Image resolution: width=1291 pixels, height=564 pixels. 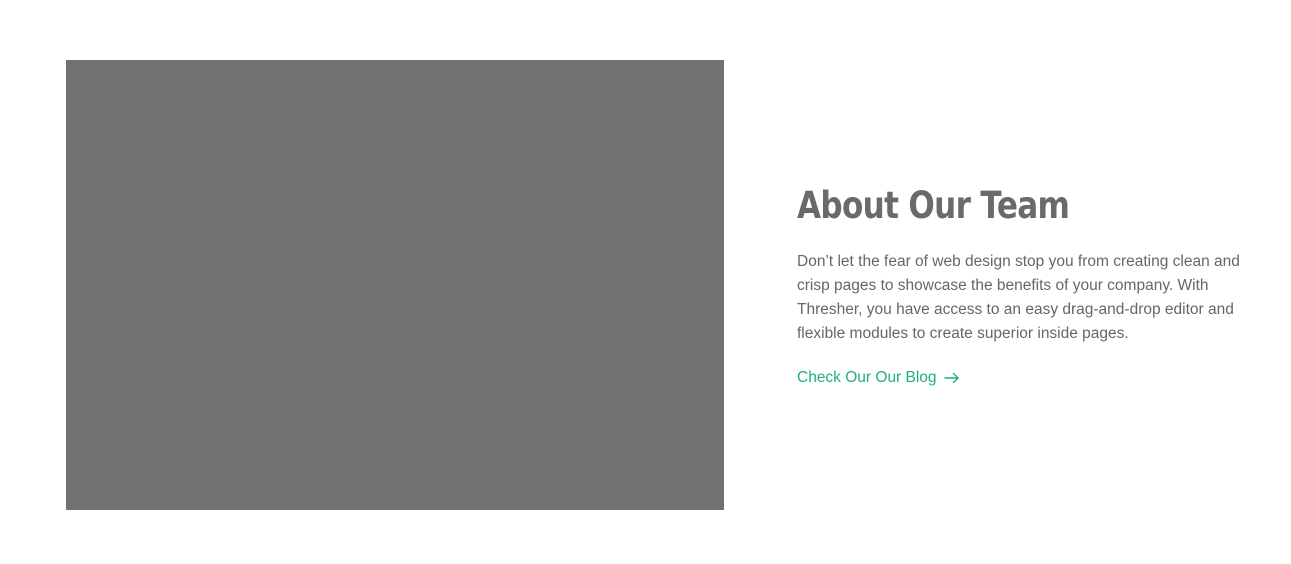 I want to click on arrow-right-icon, so click(x=951, y=378).